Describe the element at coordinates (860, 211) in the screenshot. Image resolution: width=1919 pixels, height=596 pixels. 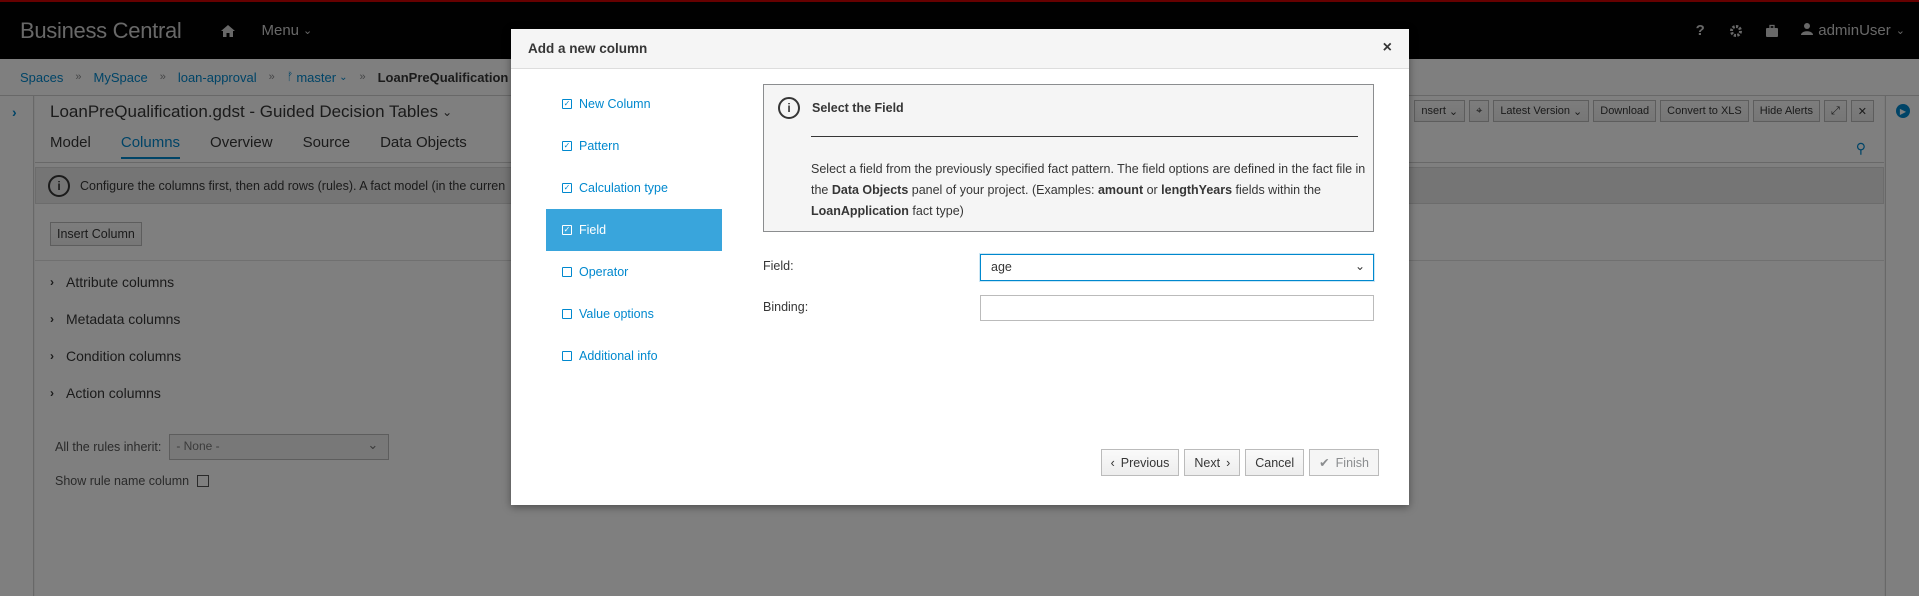
I see `help-text-bold: LoanApplication` at that location.